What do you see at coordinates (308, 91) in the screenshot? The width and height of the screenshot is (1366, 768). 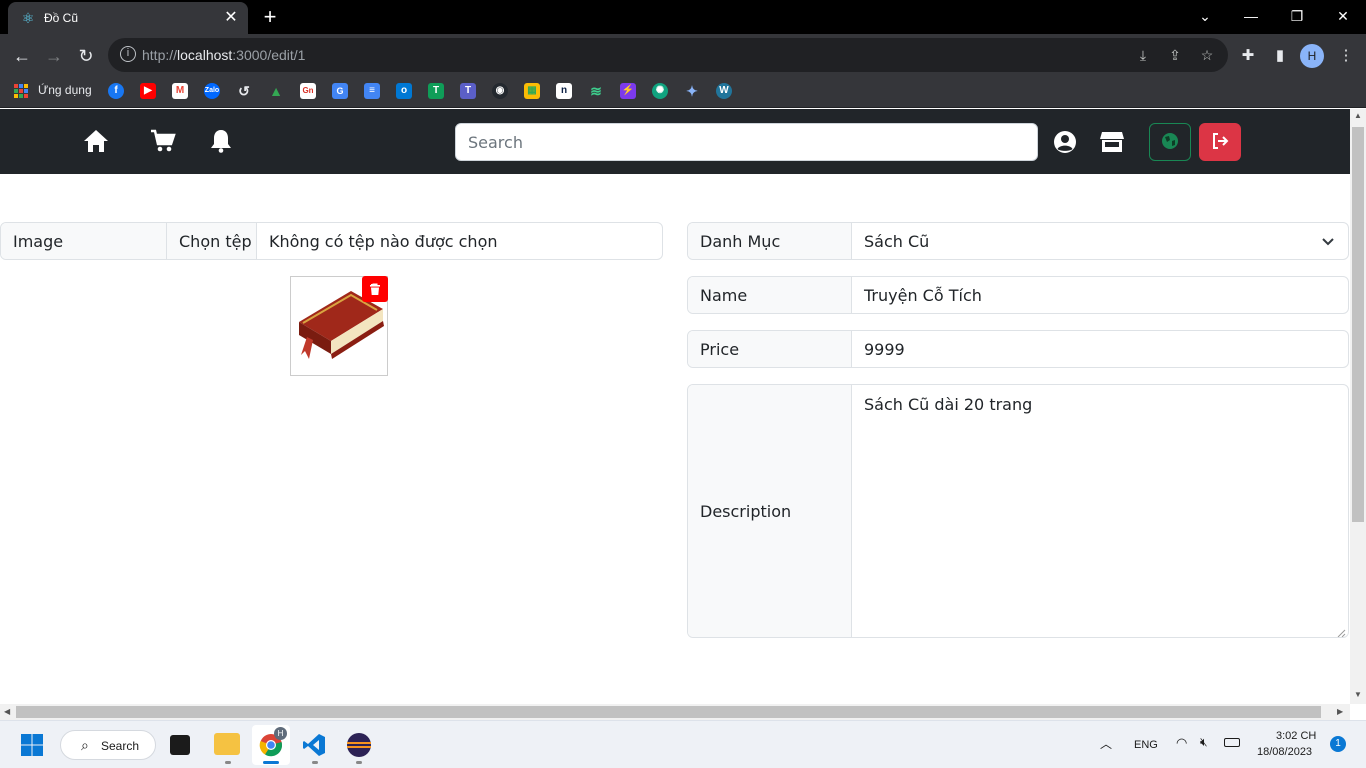 I see `dictionary-icon: Gn` at bounding box center [308, 91].